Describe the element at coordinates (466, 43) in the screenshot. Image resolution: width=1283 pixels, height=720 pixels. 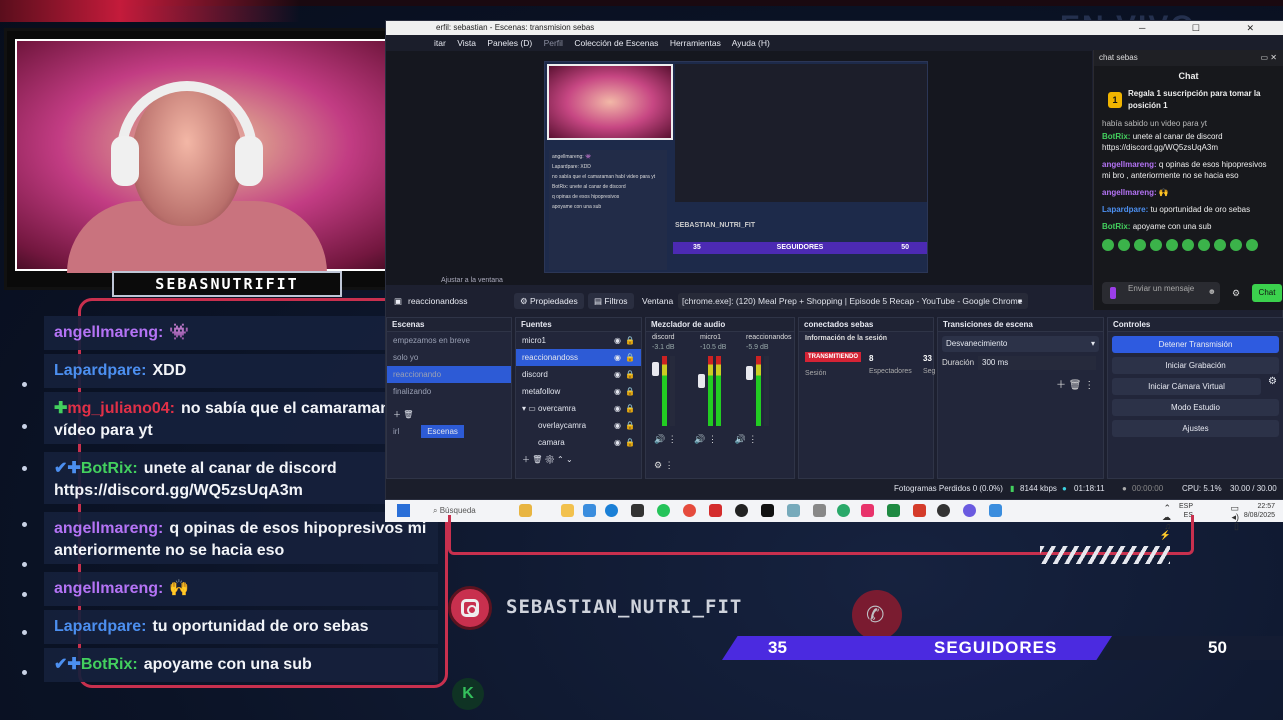
I see `menu-view: Vista` at that location.